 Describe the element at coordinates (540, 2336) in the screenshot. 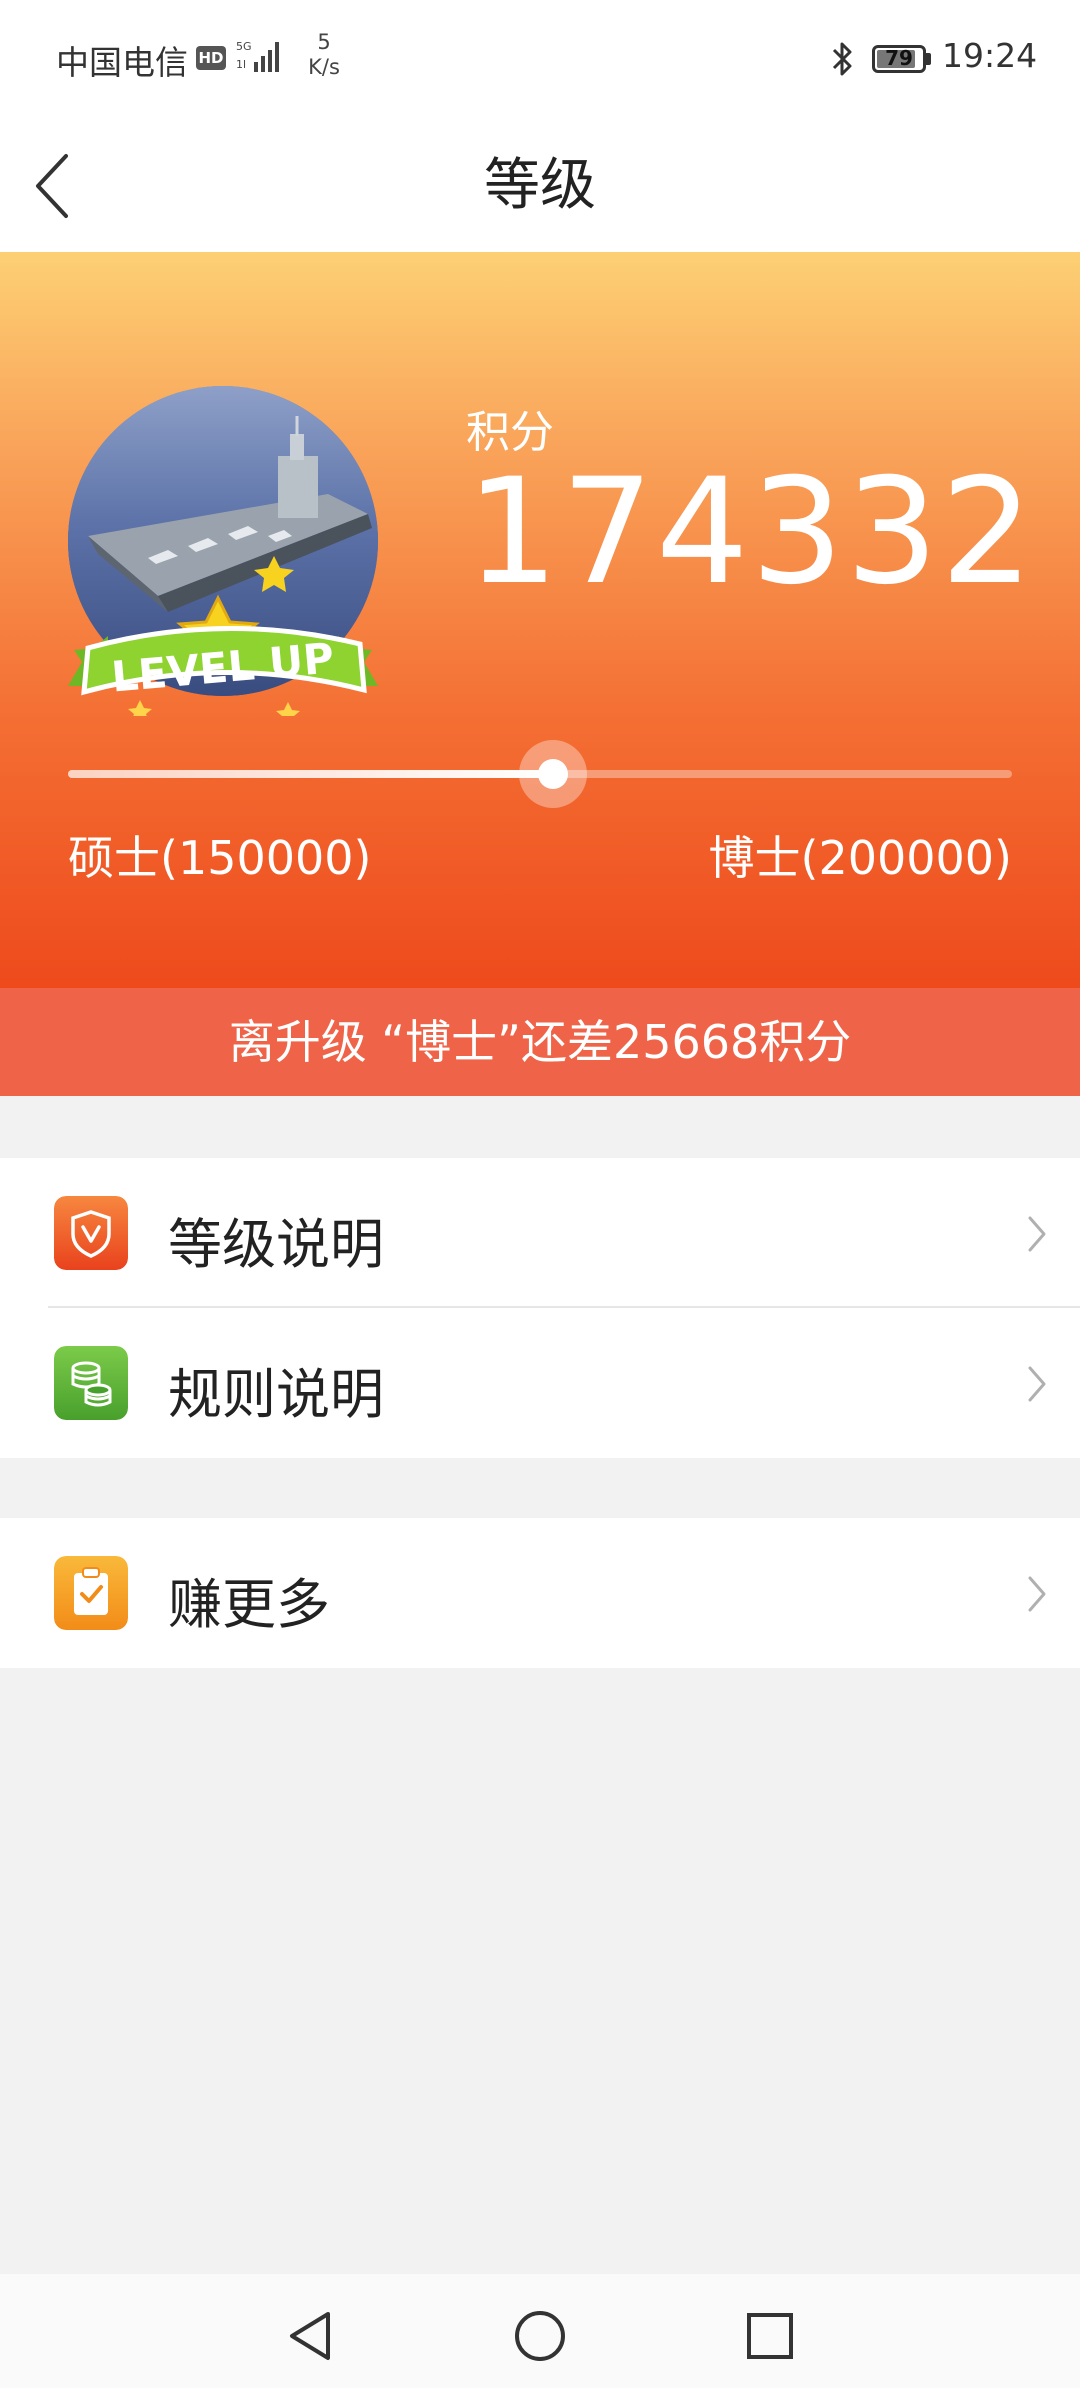

I see `home-circle-icon` at that location.